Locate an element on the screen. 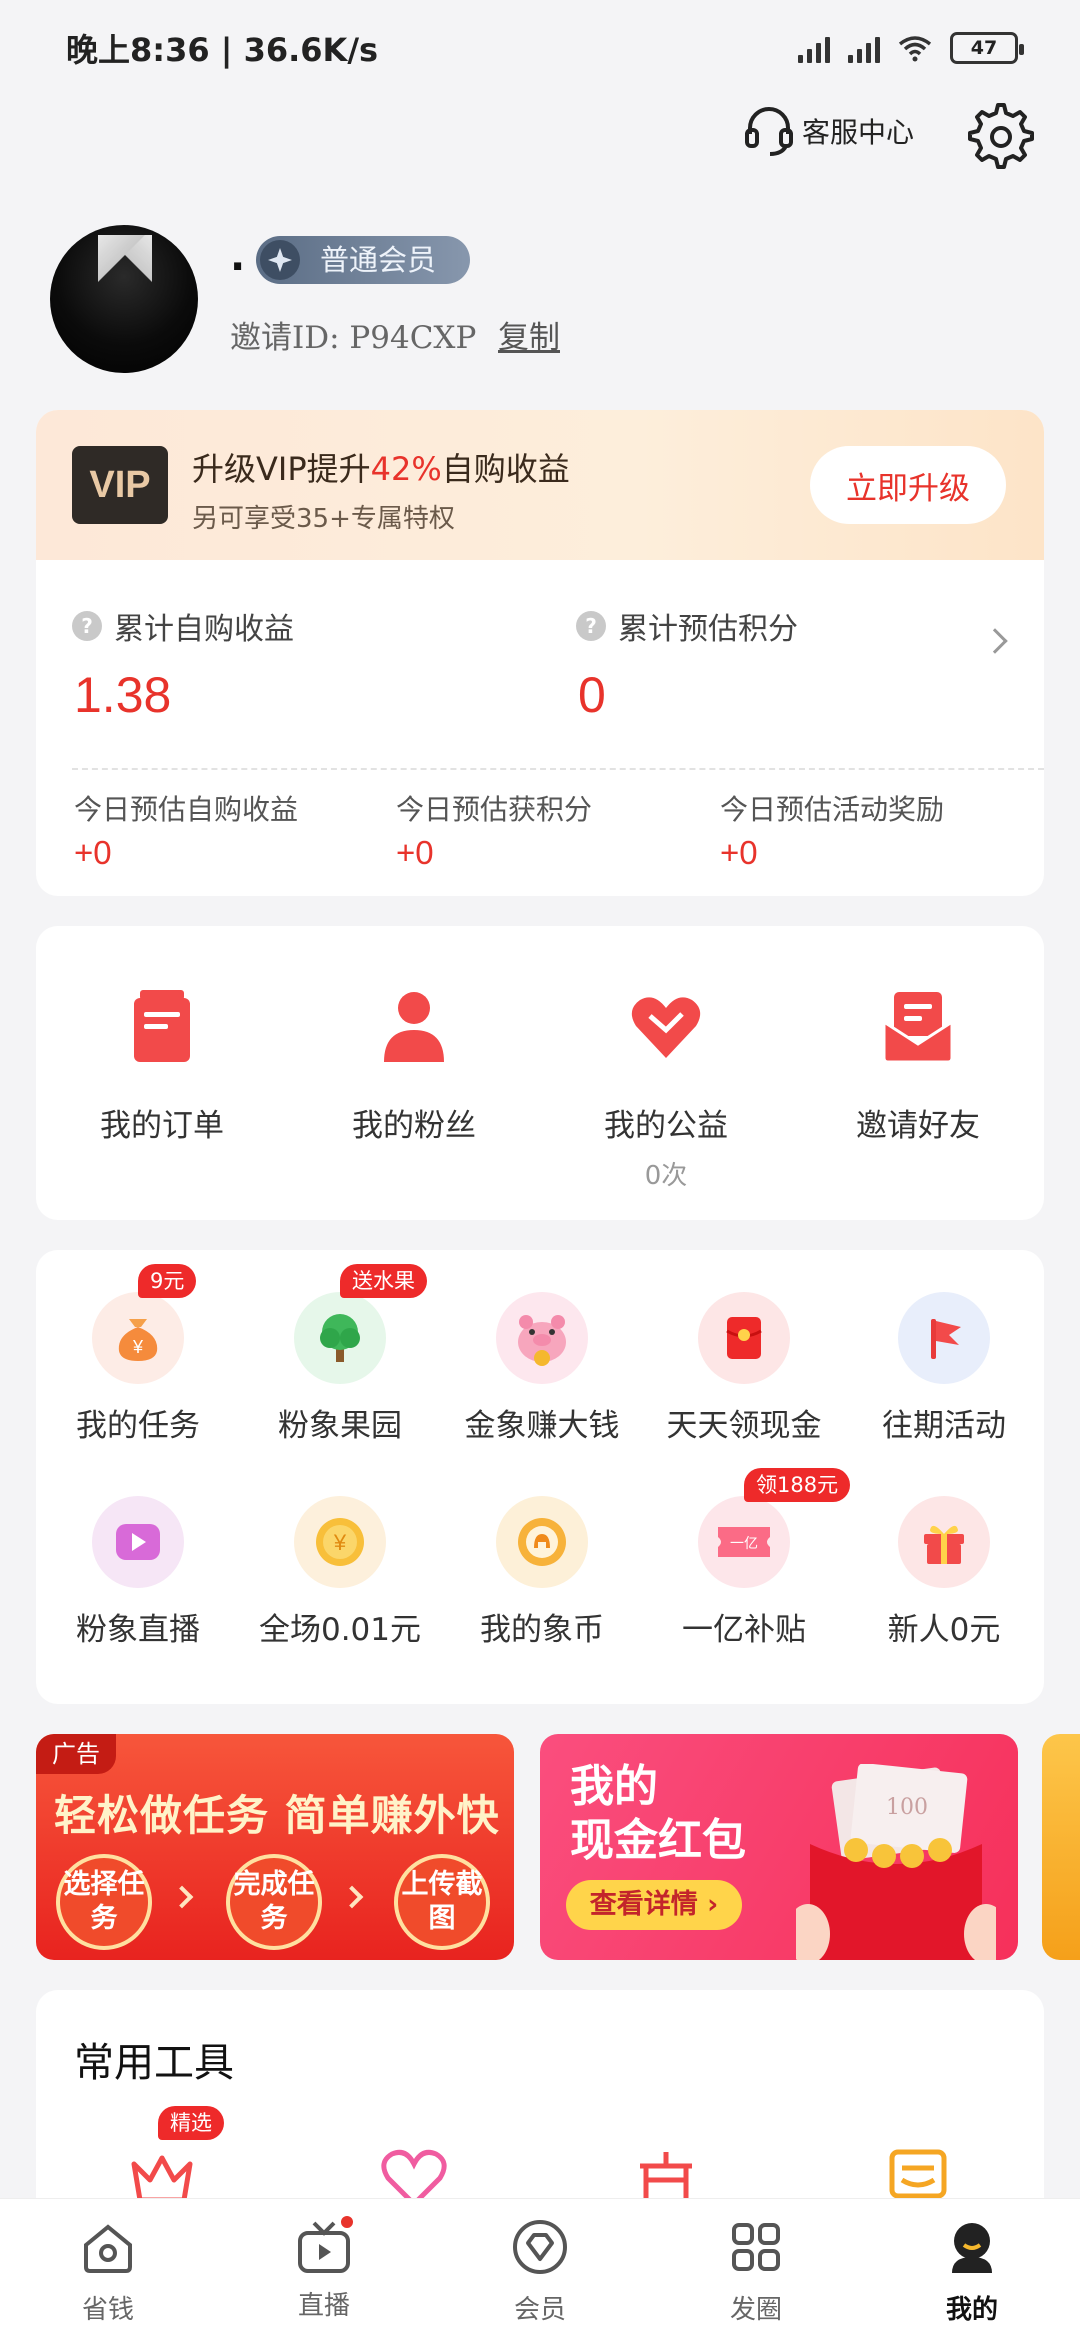 The width and height of the screenshot is (1080, 2340). member-star-icon is located at coordinates (280, 260).